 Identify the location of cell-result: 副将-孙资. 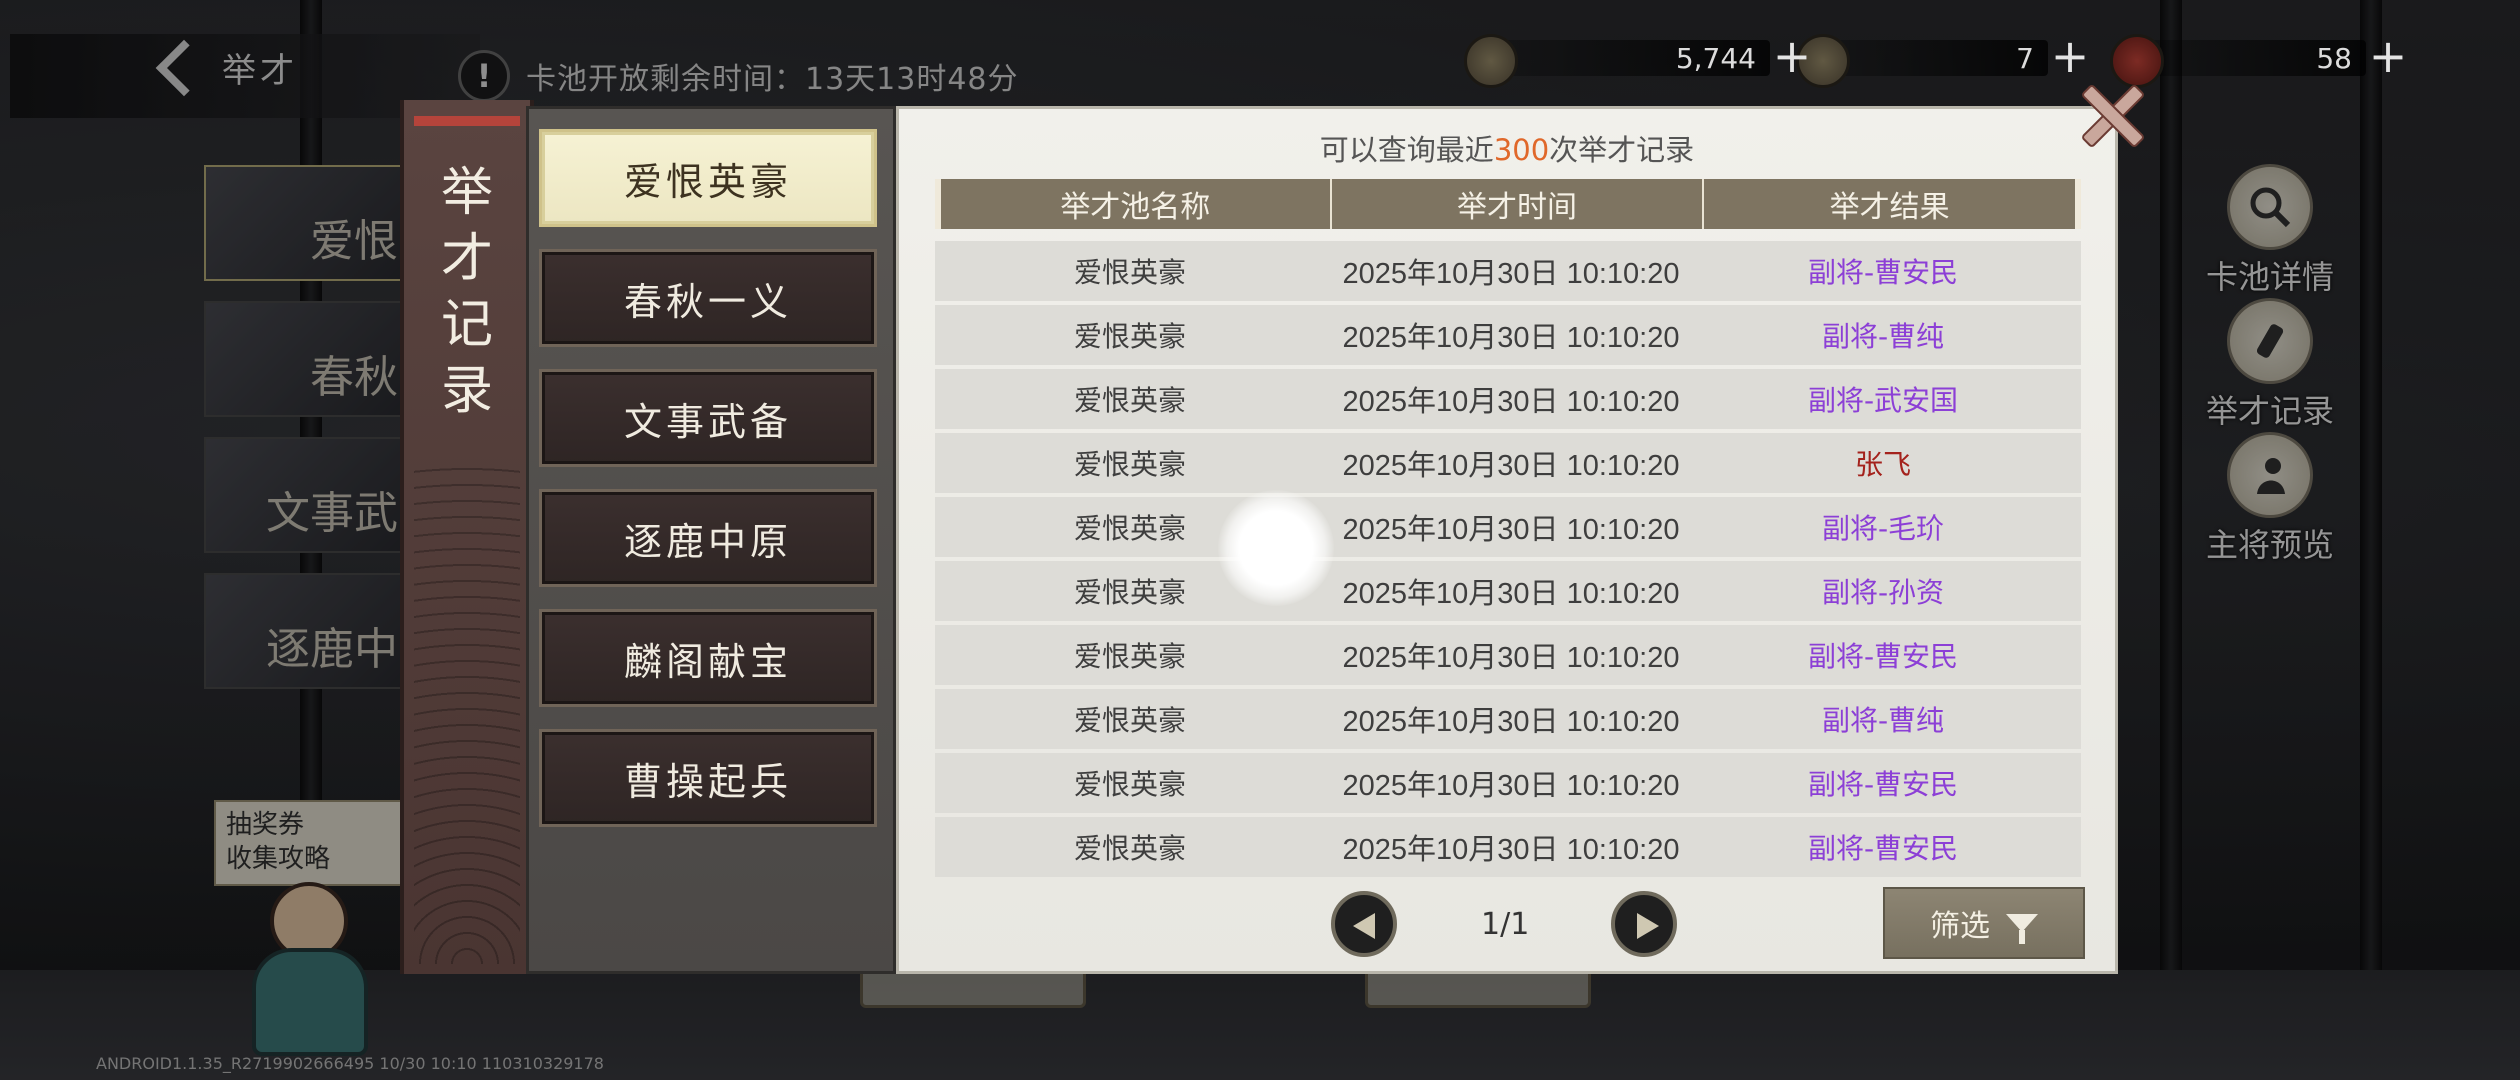
(1883, 592).